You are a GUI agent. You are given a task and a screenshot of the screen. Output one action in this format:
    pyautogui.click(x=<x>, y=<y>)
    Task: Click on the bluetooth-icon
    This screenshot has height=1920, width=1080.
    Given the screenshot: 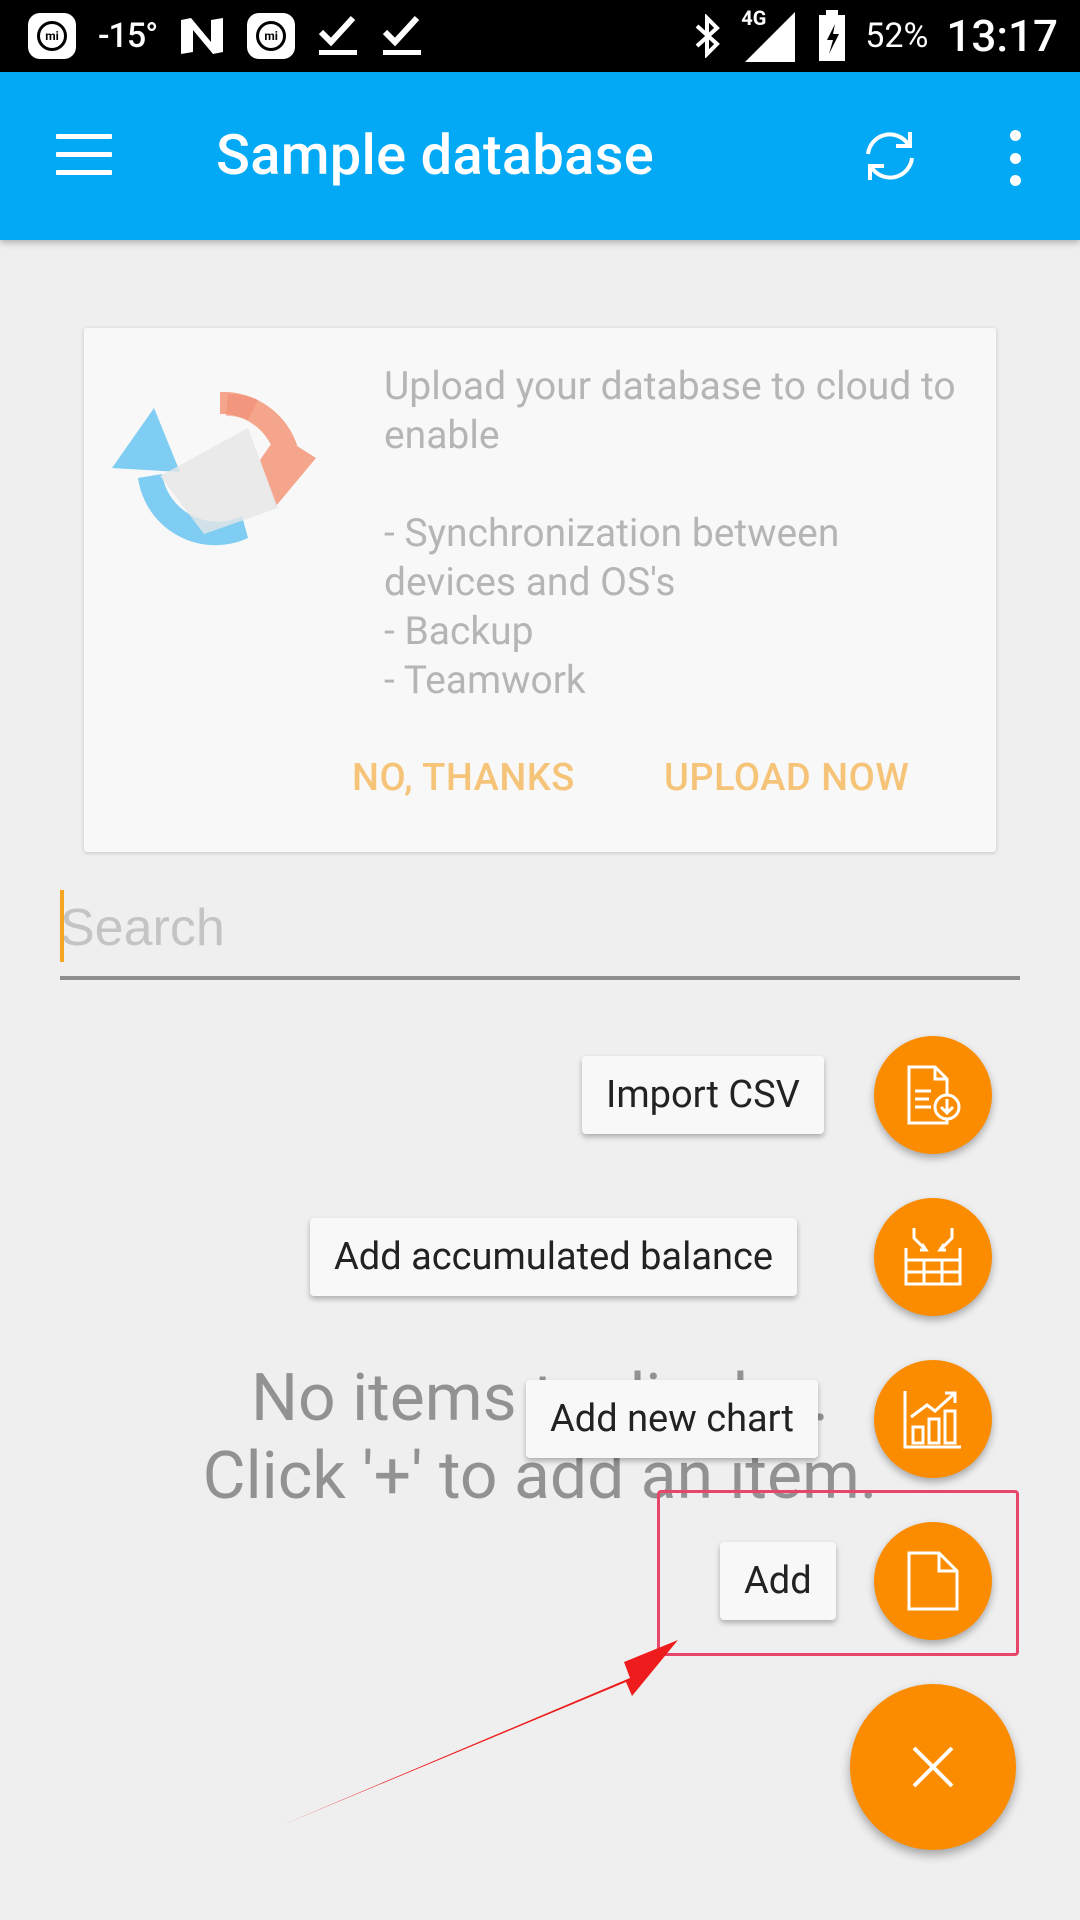 What is the action you would take?
    pyautogui.click(x=708, y=36)
    